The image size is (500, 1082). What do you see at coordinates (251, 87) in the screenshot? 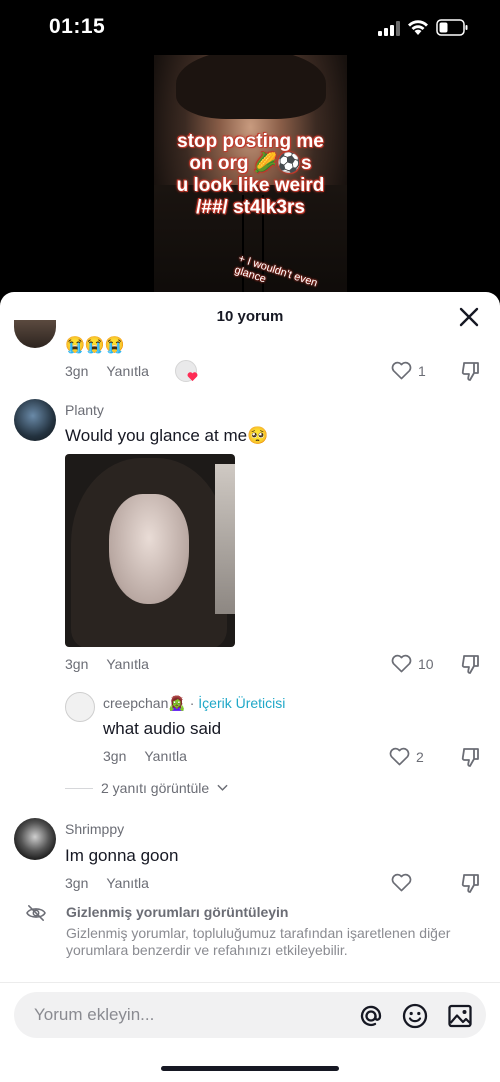
I see `video-hair-shape` at bounding box center [251, 87].